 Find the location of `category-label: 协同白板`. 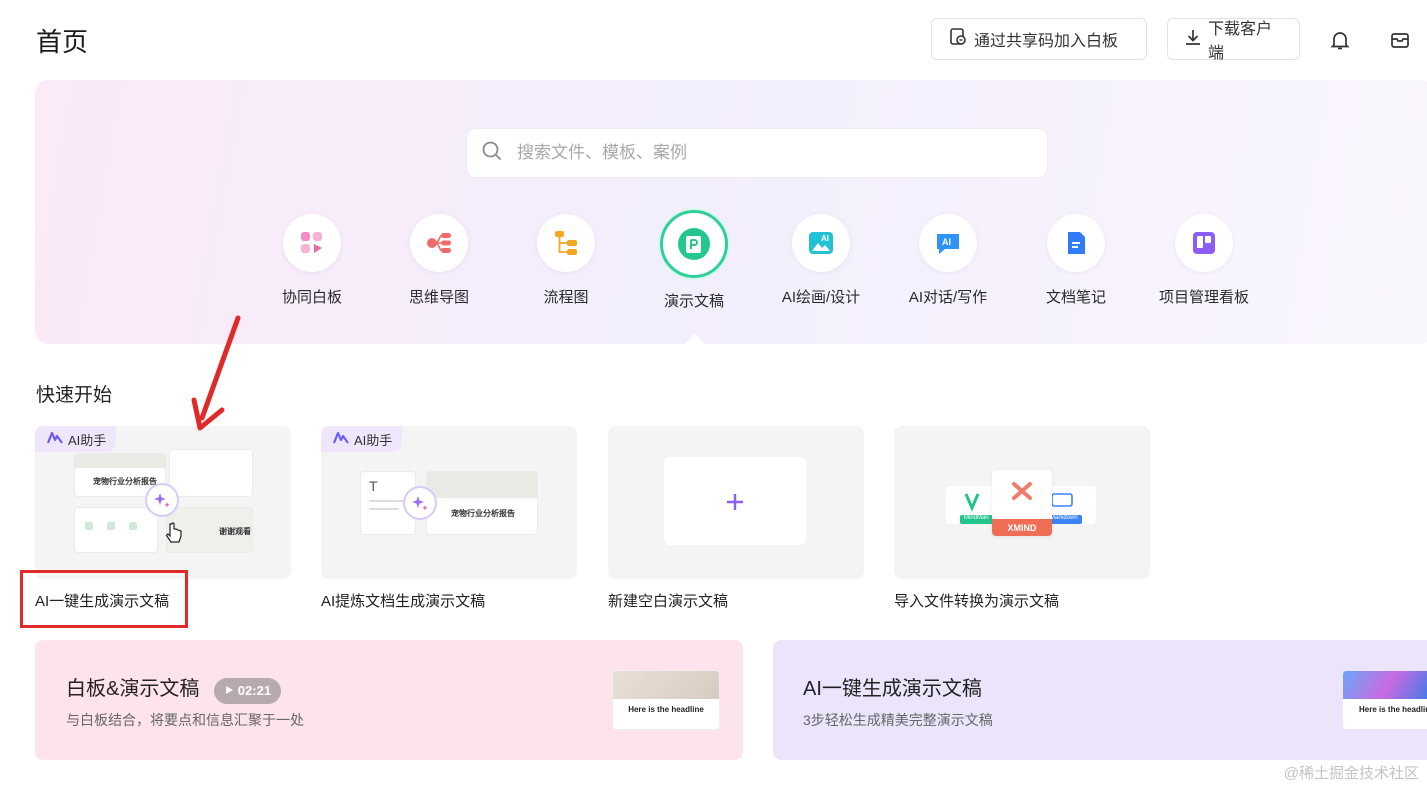

category-label: 协同白板 is located at coordinates (311, 297).